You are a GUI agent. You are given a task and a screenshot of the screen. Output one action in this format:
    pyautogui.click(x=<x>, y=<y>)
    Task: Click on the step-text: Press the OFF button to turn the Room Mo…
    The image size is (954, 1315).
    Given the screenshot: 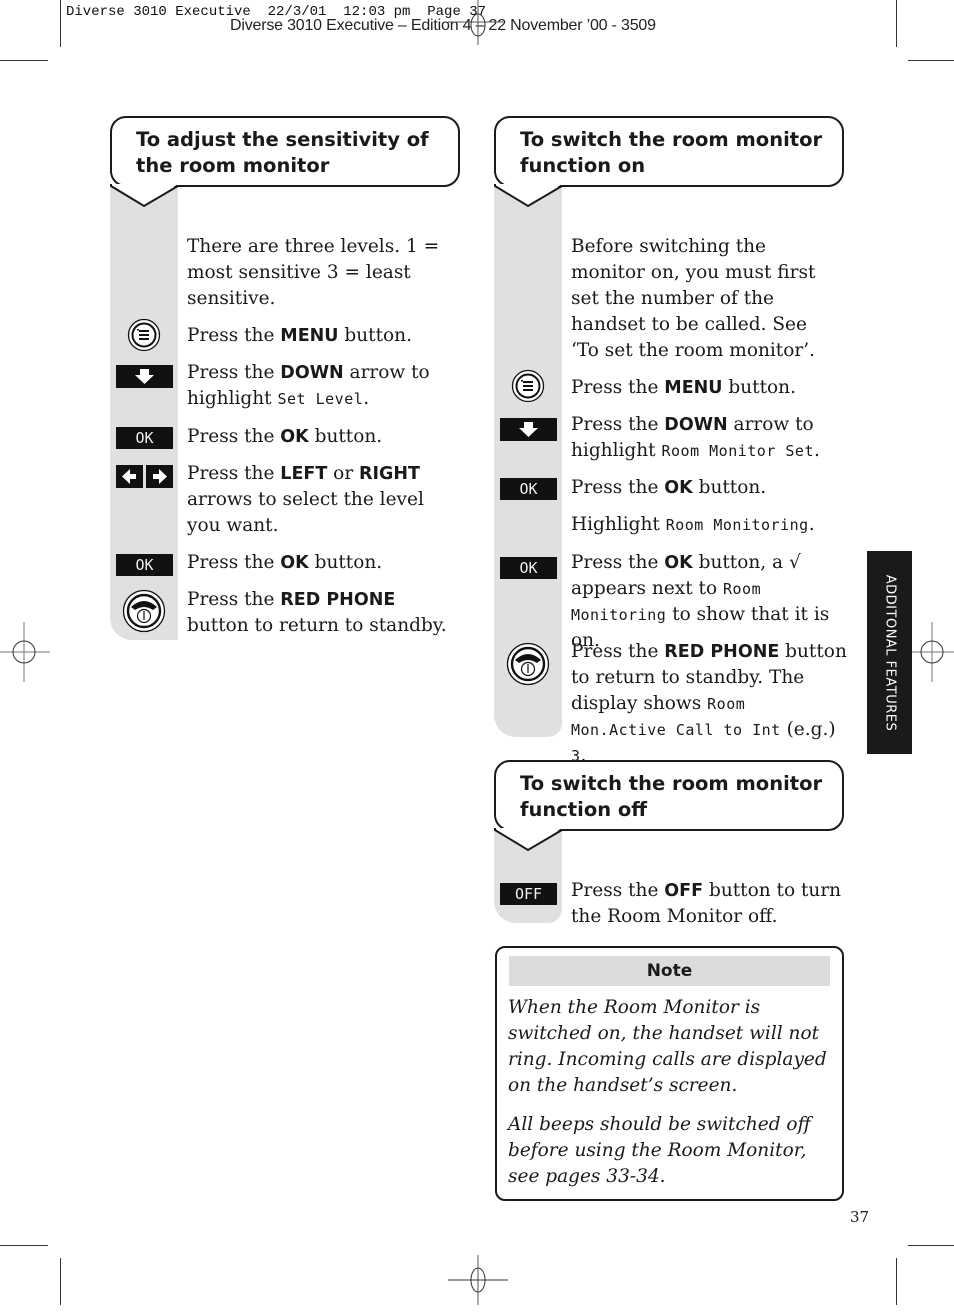 What is the action you would take?
    pyautogui.click(x=706, y=903)
    